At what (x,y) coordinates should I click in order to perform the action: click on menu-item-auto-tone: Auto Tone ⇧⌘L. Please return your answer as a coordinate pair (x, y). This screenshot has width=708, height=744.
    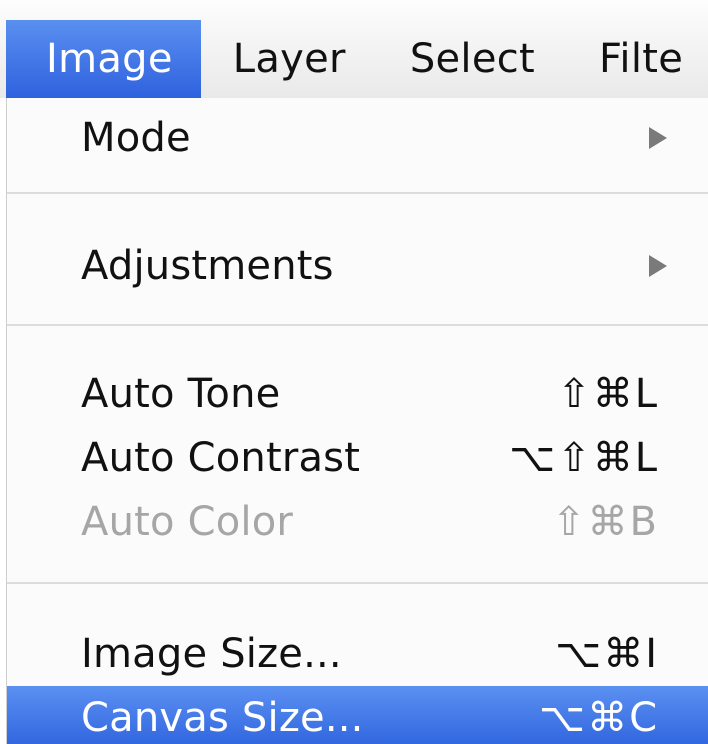
    Looking at the image, I should click on (357, 394).